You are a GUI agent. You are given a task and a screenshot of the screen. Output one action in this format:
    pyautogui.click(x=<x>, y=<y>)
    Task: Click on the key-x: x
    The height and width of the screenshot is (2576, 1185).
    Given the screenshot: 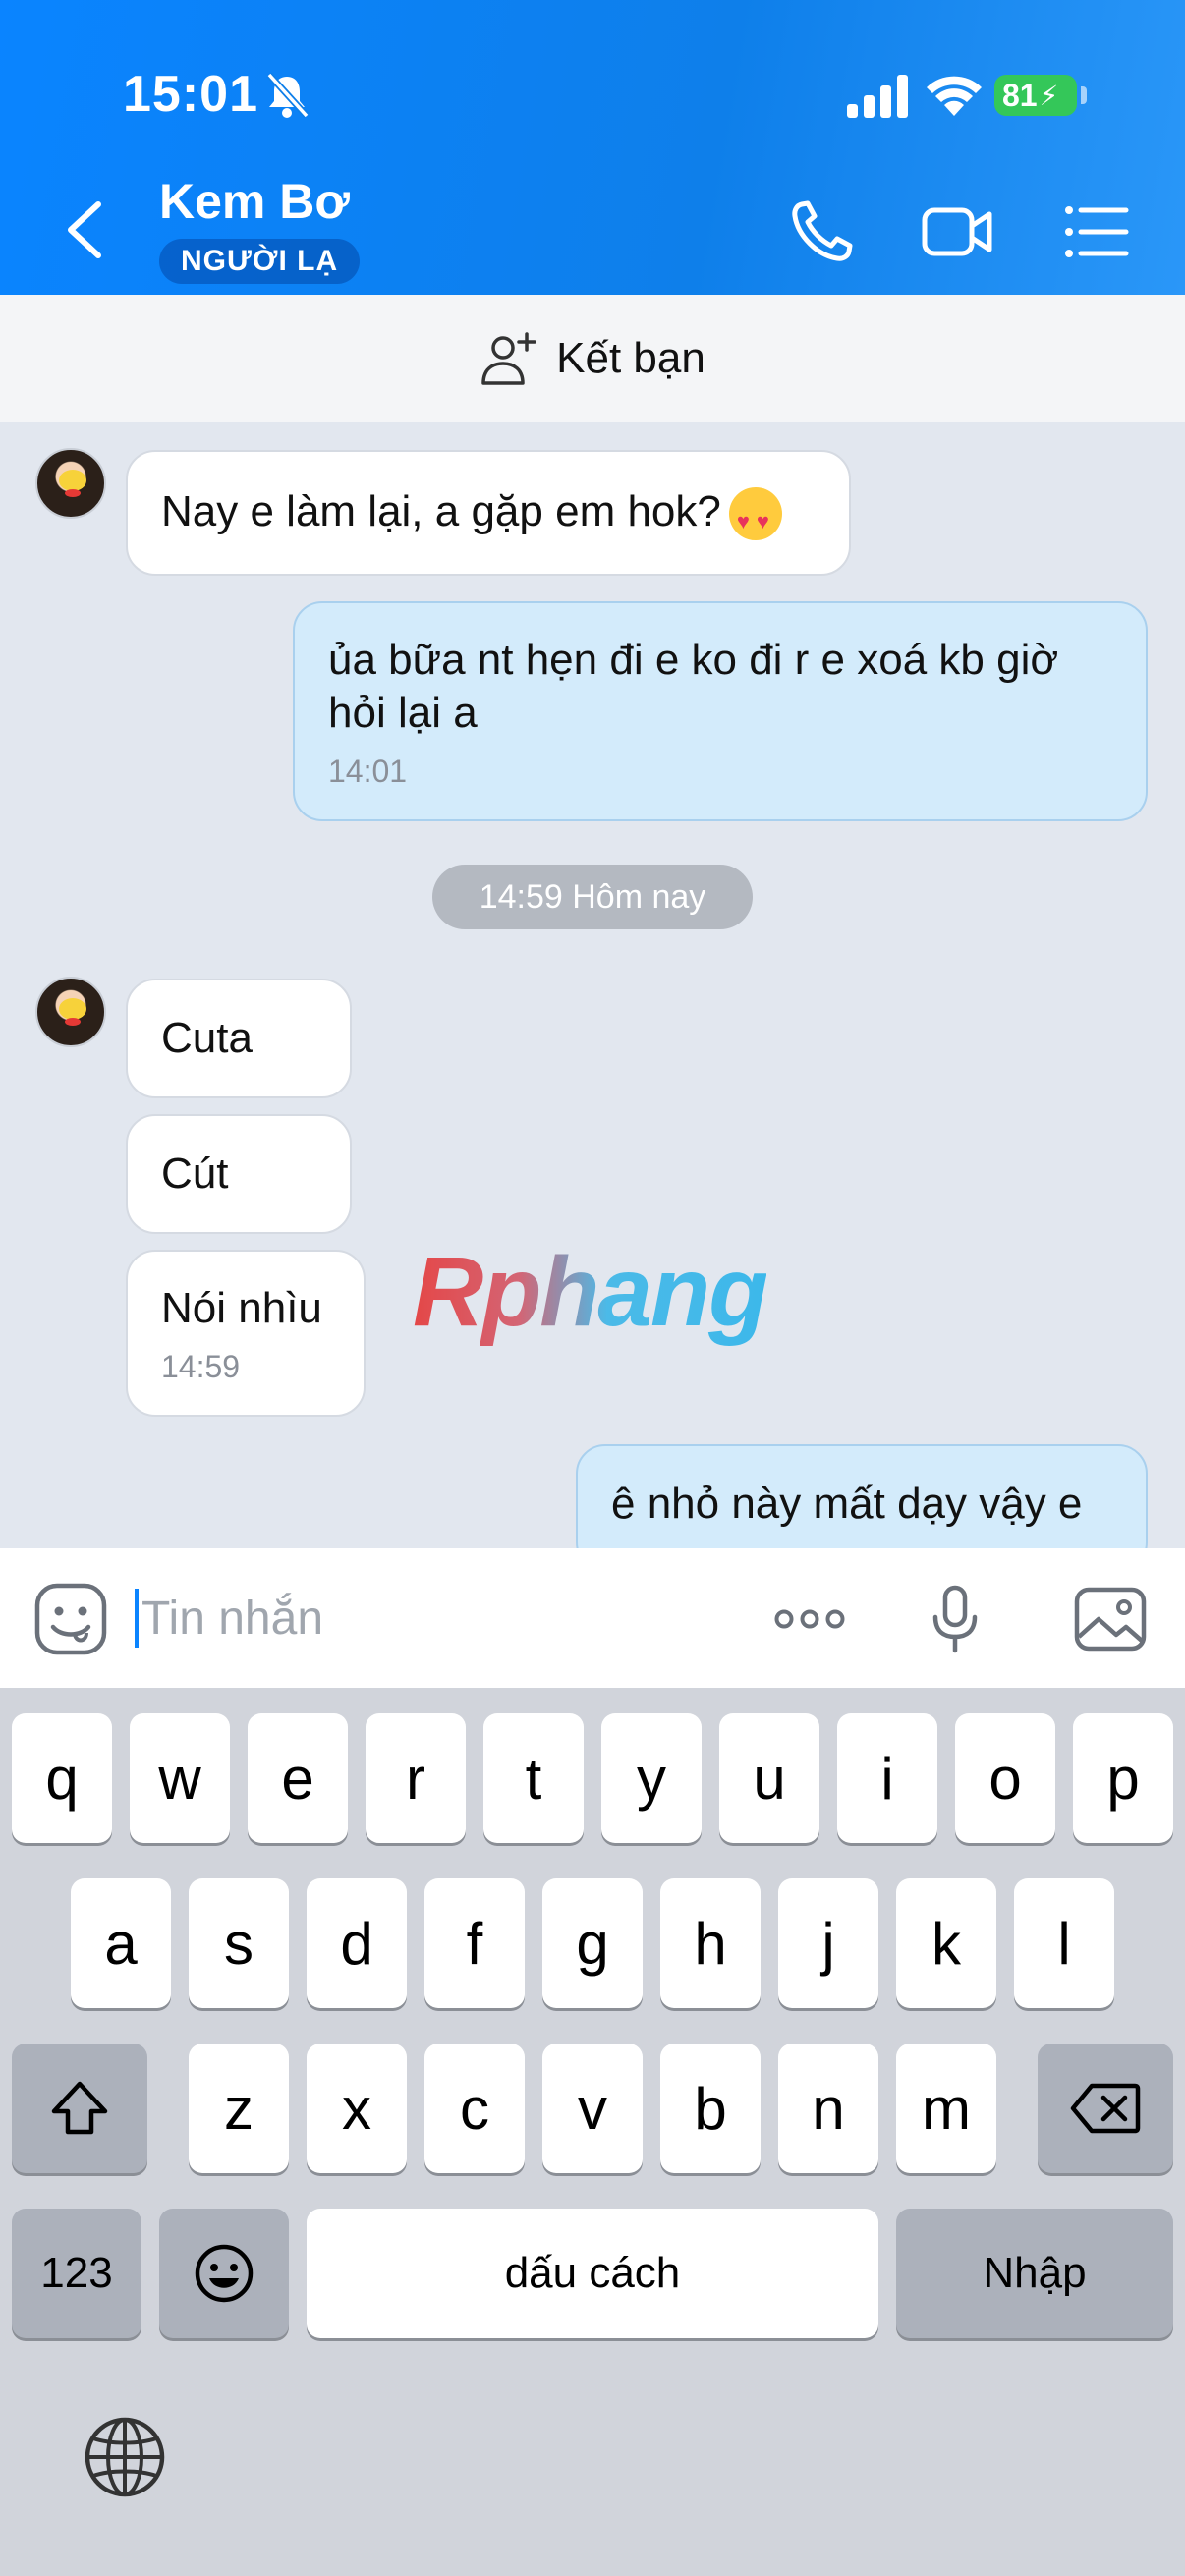 What is the action you would take?
    pyautogui.click(x=357, y=2108)
    